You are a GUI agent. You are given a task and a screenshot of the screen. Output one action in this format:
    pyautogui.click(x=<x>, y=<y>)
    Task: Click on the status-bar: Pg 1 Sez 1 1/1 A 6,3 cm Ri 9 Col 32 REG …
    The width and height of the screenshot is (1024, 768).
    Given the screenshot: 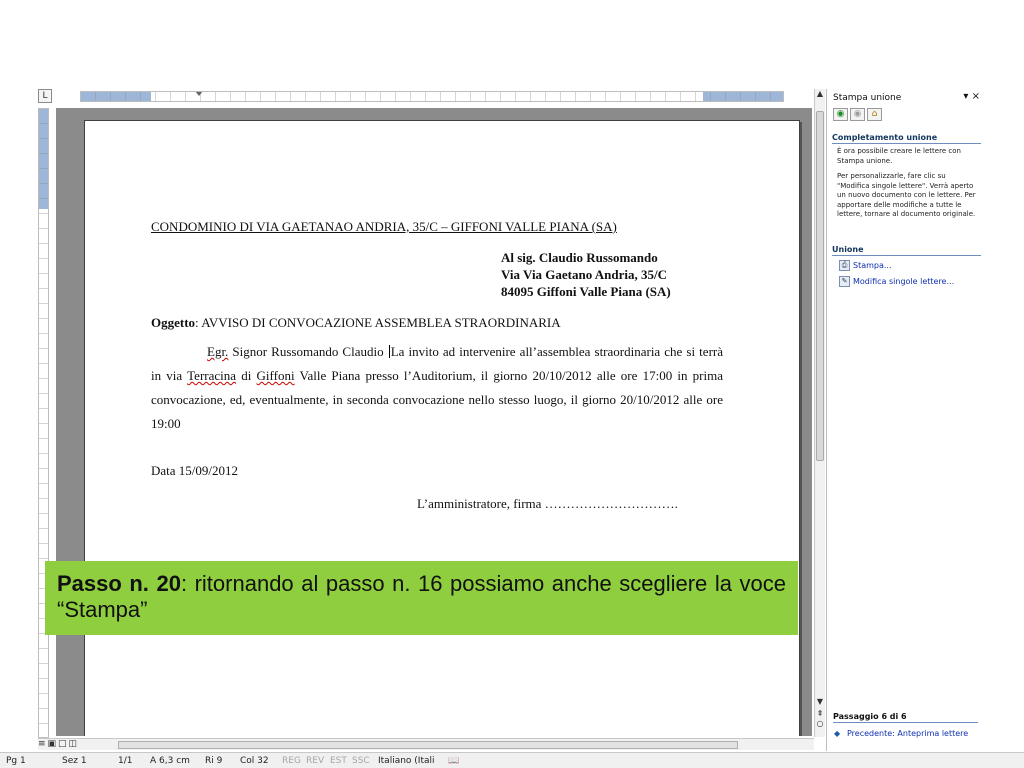 What is the action you would take?
    pyautogui.click(x=512, y=760)
    